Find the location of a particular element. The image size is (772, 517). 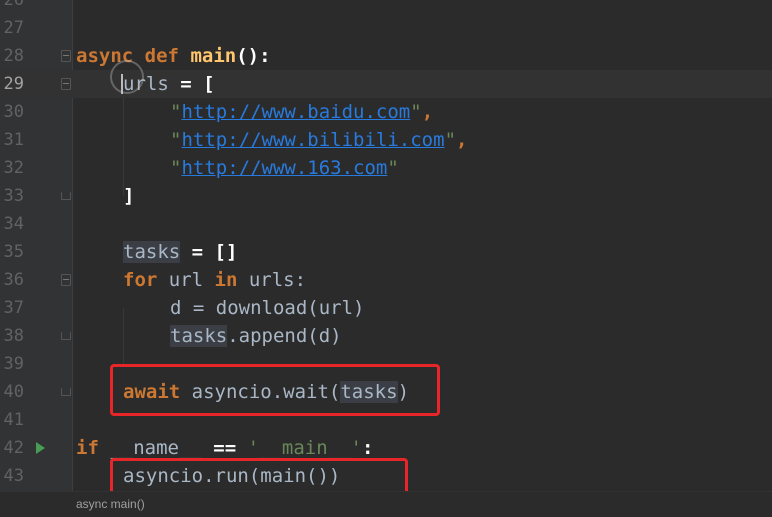

line-number: 32 is located at coordinates (13, 168).